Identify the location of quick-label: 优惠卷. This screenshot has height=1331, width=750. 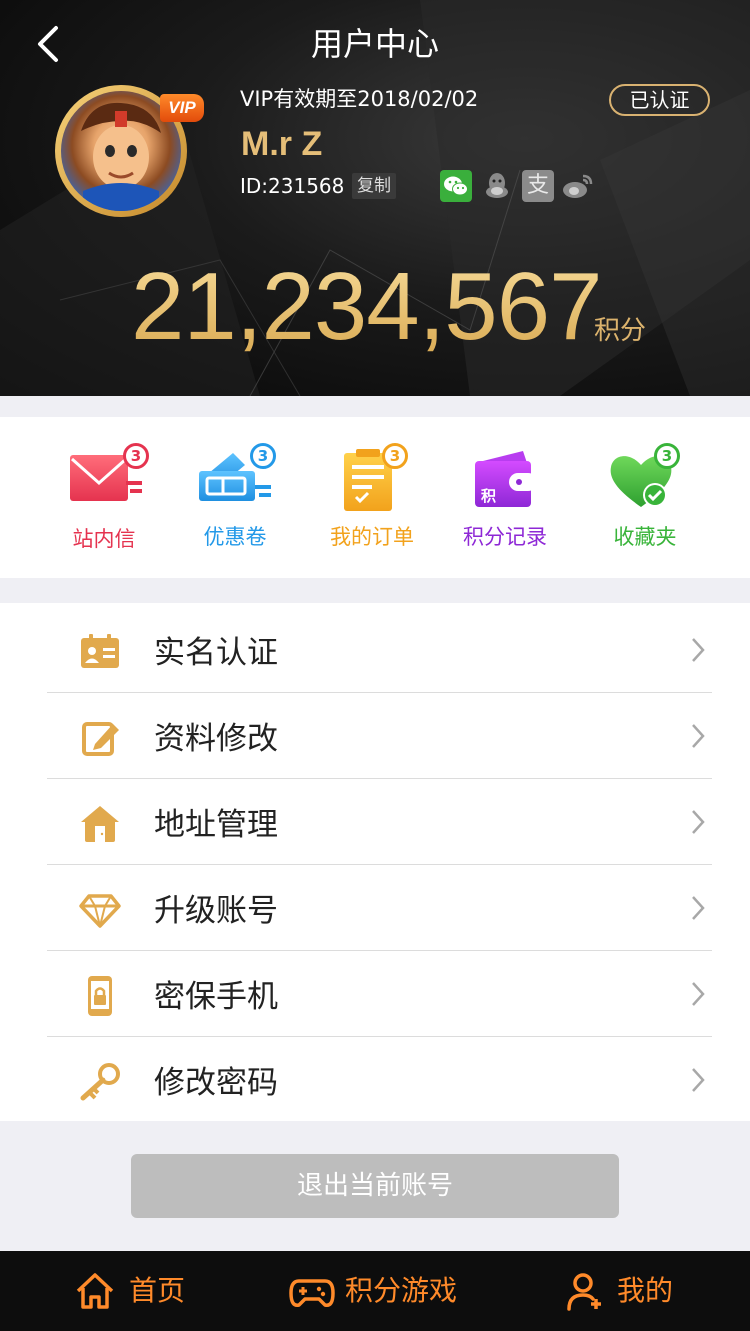
(235, 537).